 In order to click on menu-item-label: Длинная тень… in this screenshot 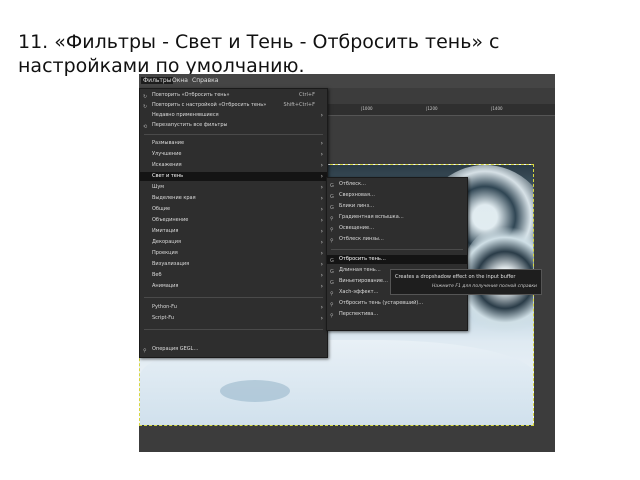, I will do `click(360, 270)`.